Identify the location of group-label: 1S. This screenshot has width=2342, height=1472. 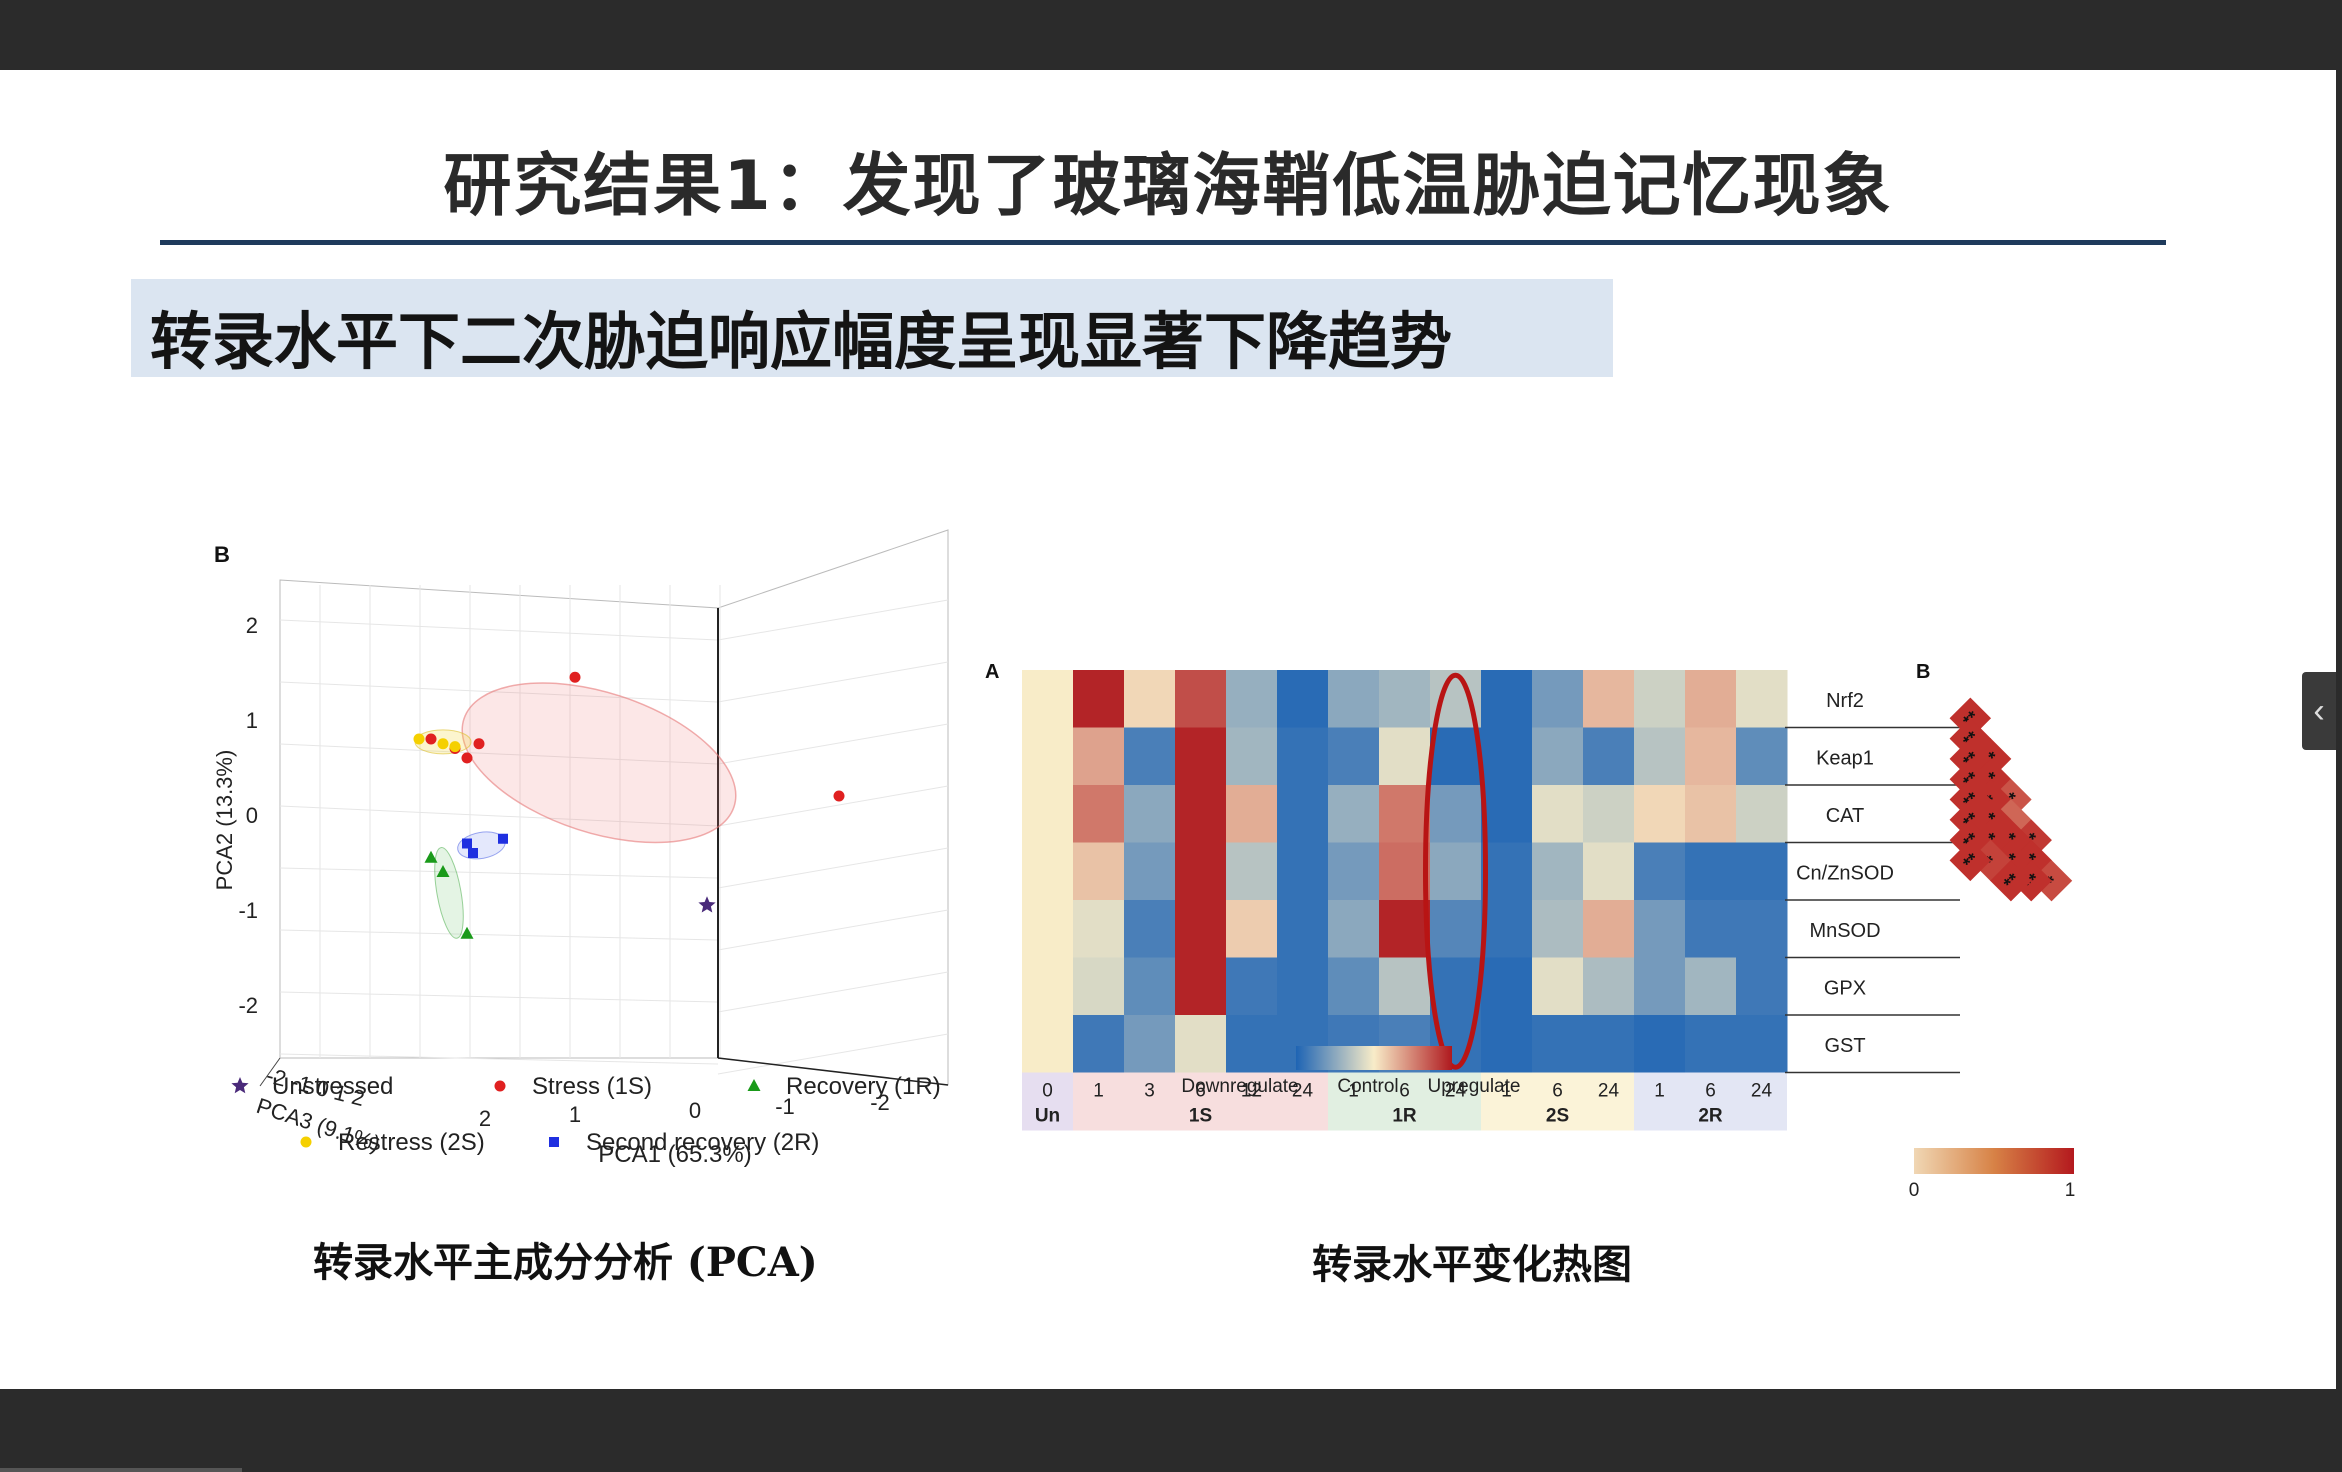
(1200, 1116).